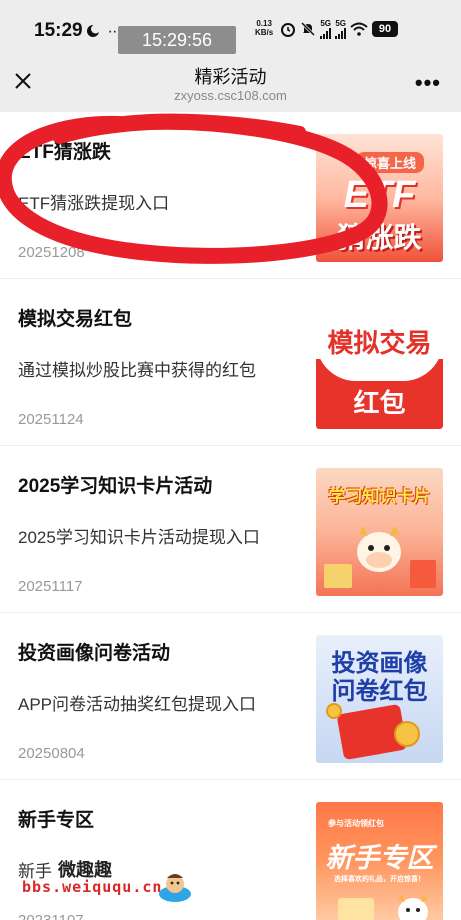 The width and height of the screenshot is (461, 920). Describe the element at coordinates (51, 252) in the screenshot. I see `activity-date: 20251208` at that location.